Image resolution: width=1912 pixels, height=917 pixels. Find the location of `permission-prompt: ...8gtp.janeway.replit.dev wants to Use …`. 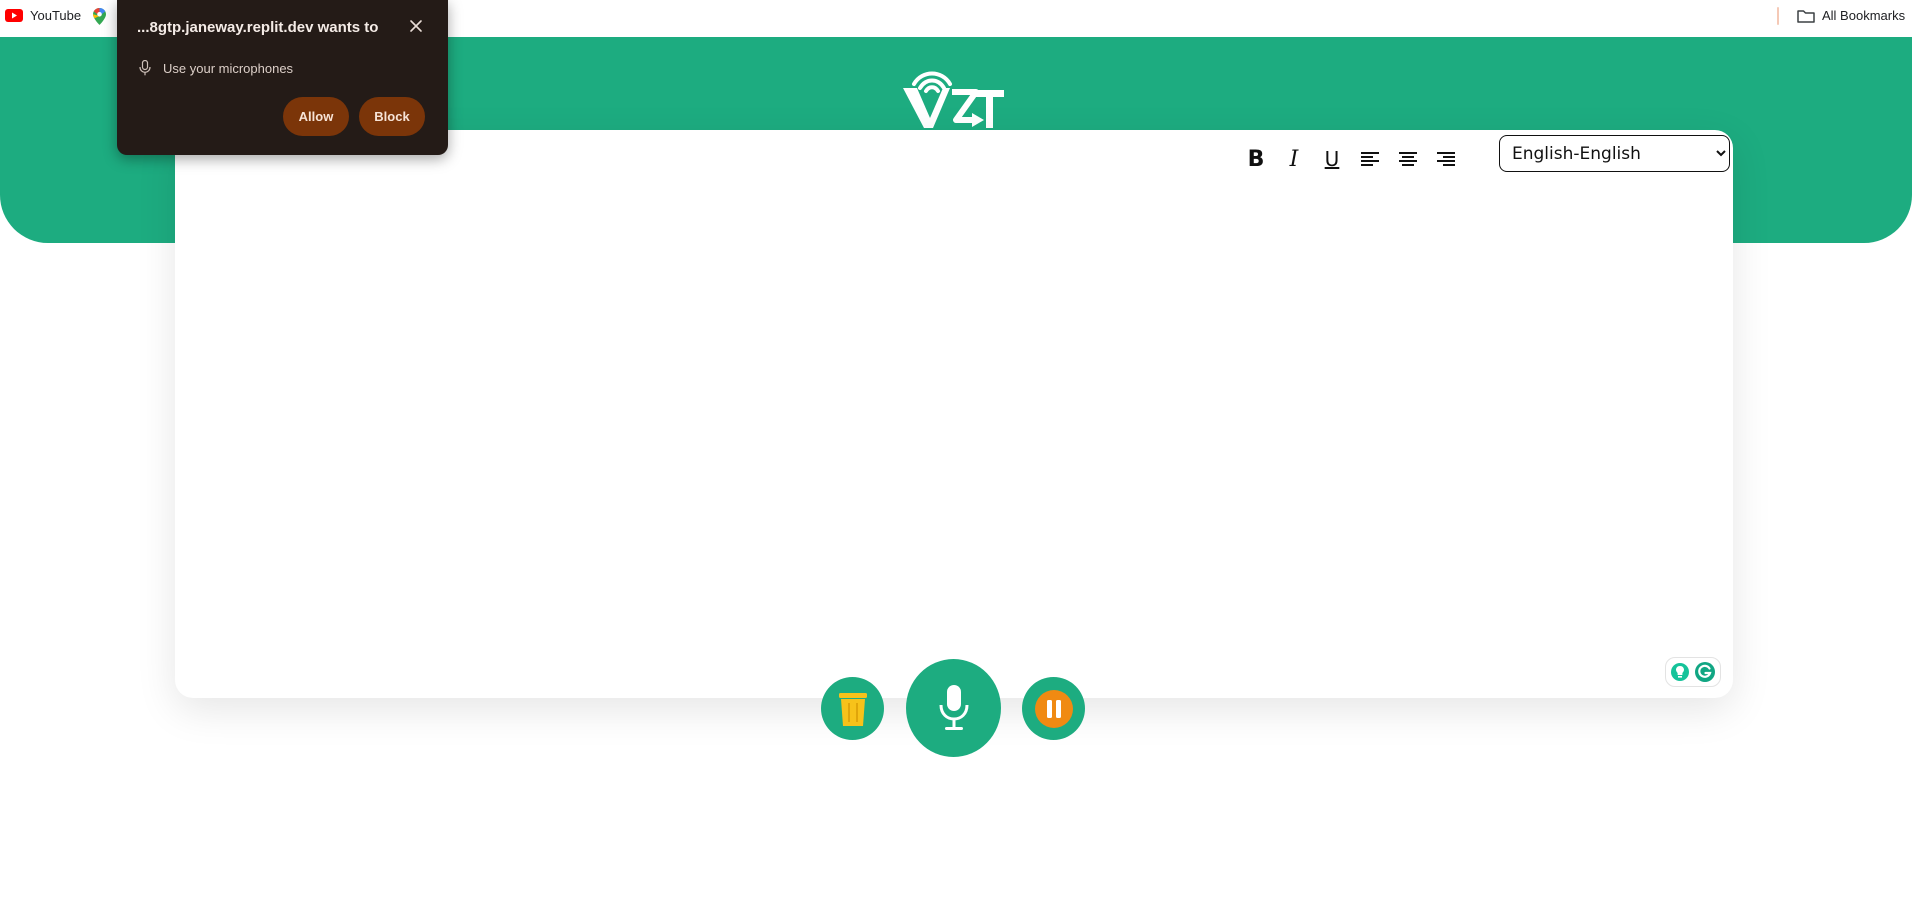

permission-prompt: ...8gtp.janeway.replit.dev wants to Use … is located at coordinates (282, 77).